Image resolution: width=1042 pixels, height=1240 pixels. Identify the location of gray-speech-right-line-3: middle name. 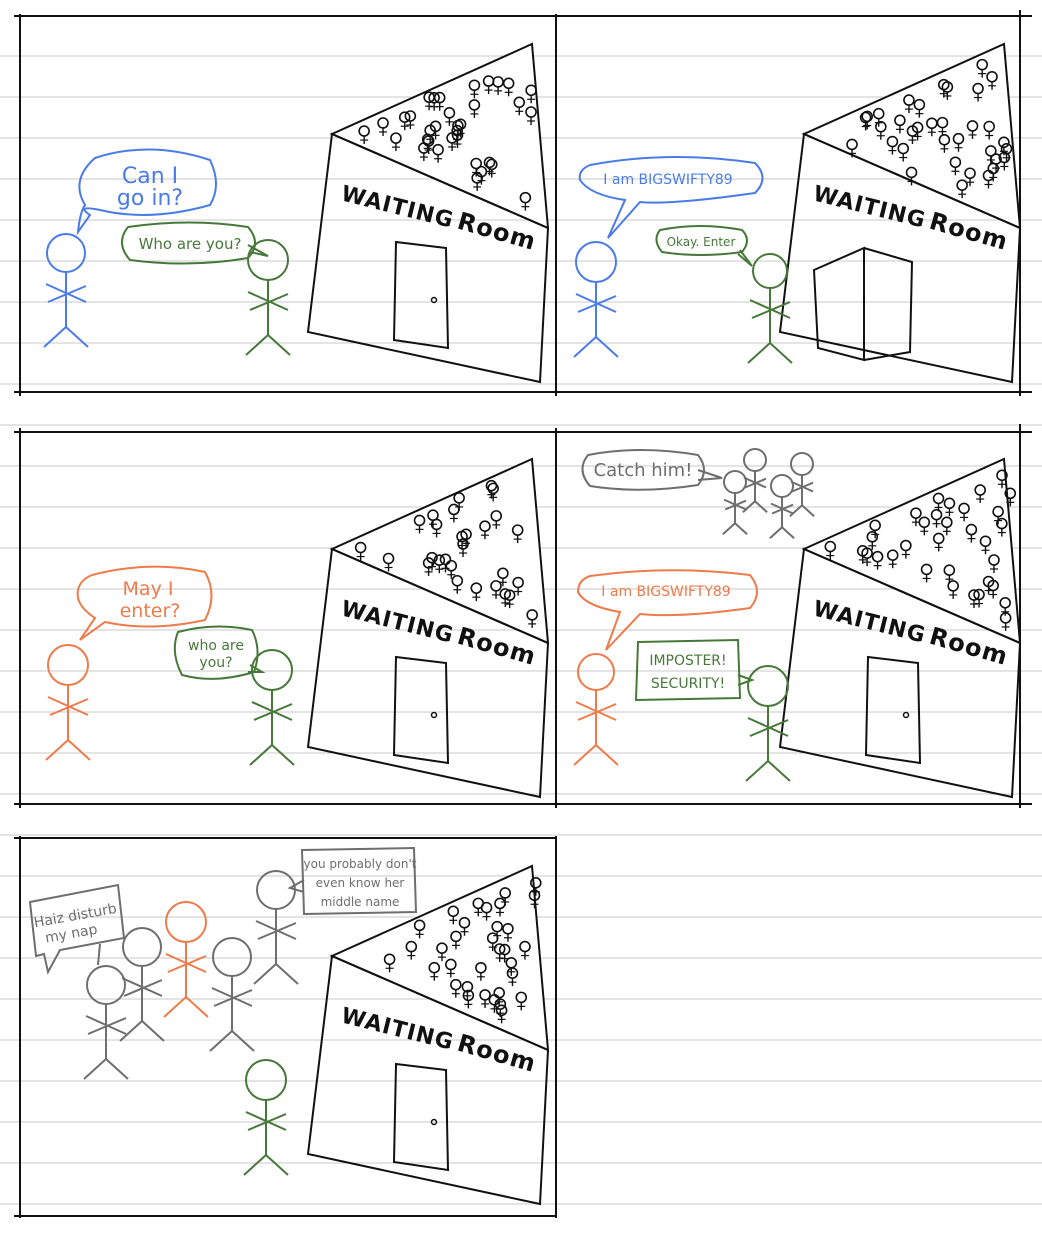
(360, 902).